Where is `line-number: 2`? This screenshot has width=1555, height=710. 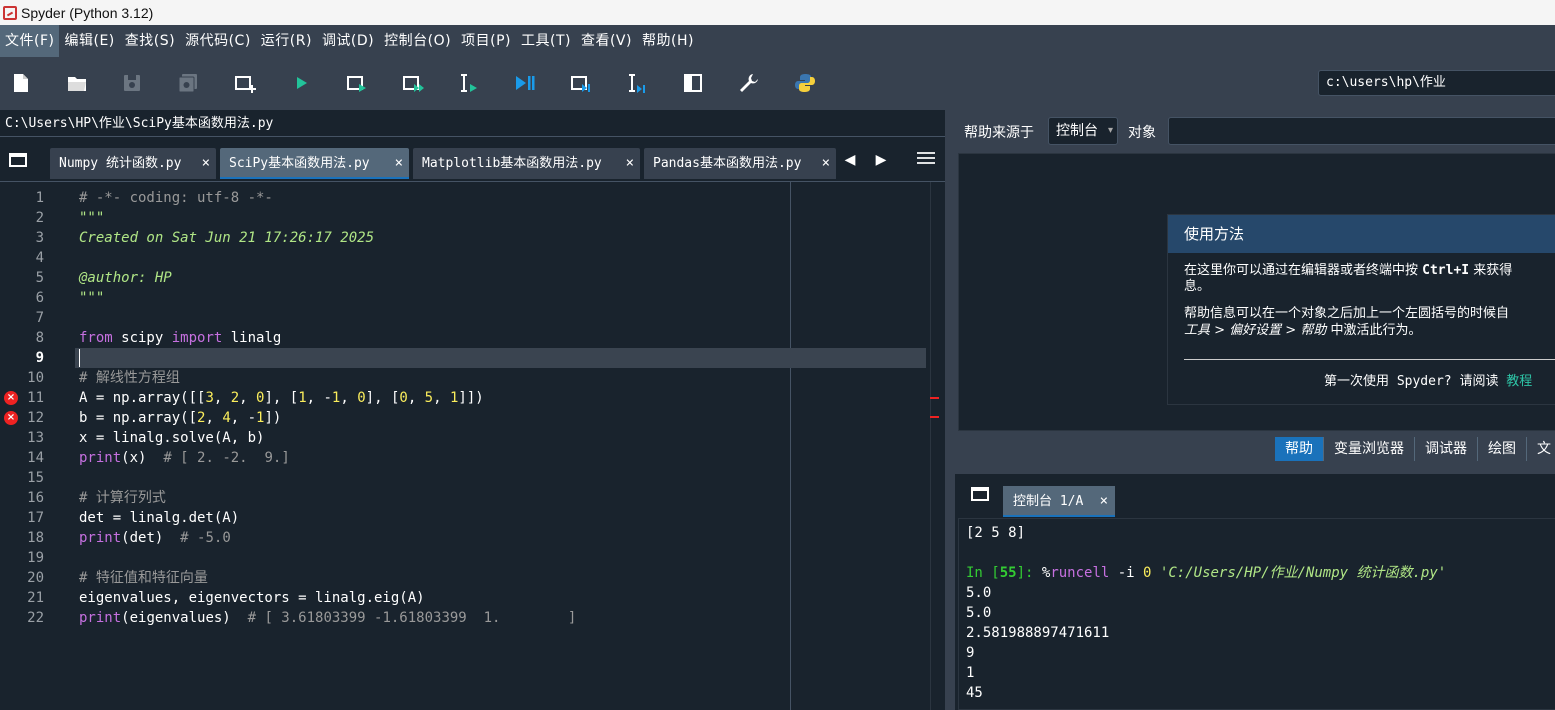
line-number: 2 is located at coordinates (39, 218).